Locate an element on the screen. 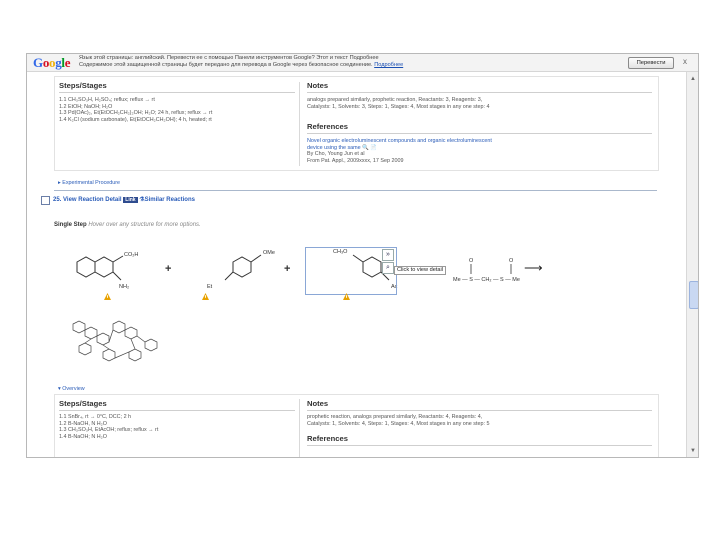  similar-reactions-link: Similar Reactions is located at coordinates (170, 200).